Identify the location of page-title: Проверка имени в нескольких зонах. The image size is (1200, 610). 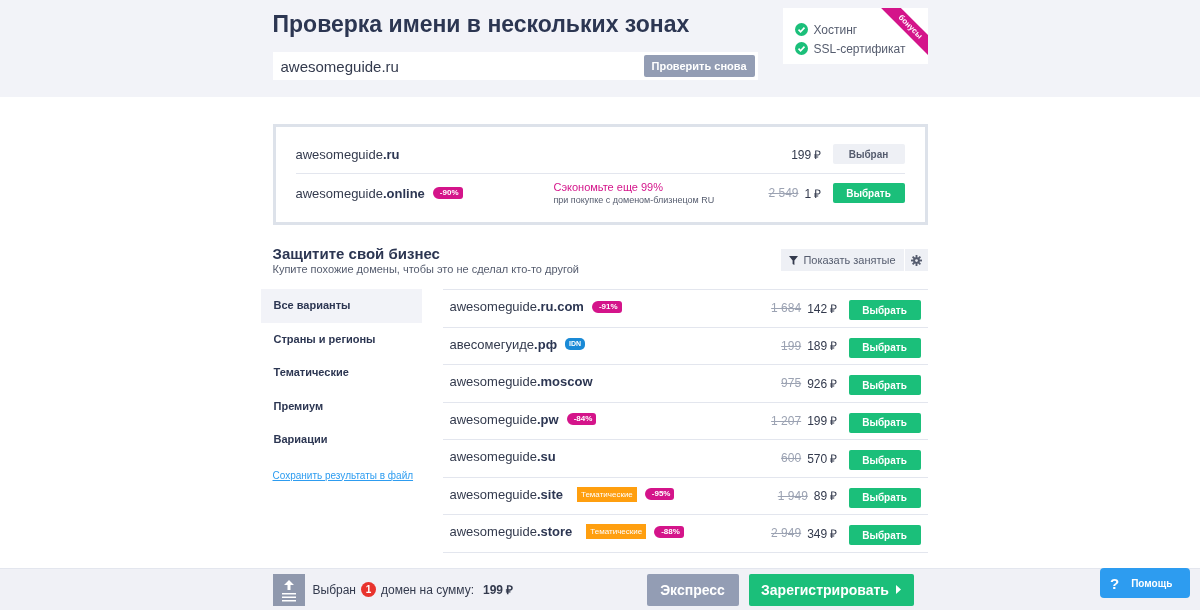
(481, 24).